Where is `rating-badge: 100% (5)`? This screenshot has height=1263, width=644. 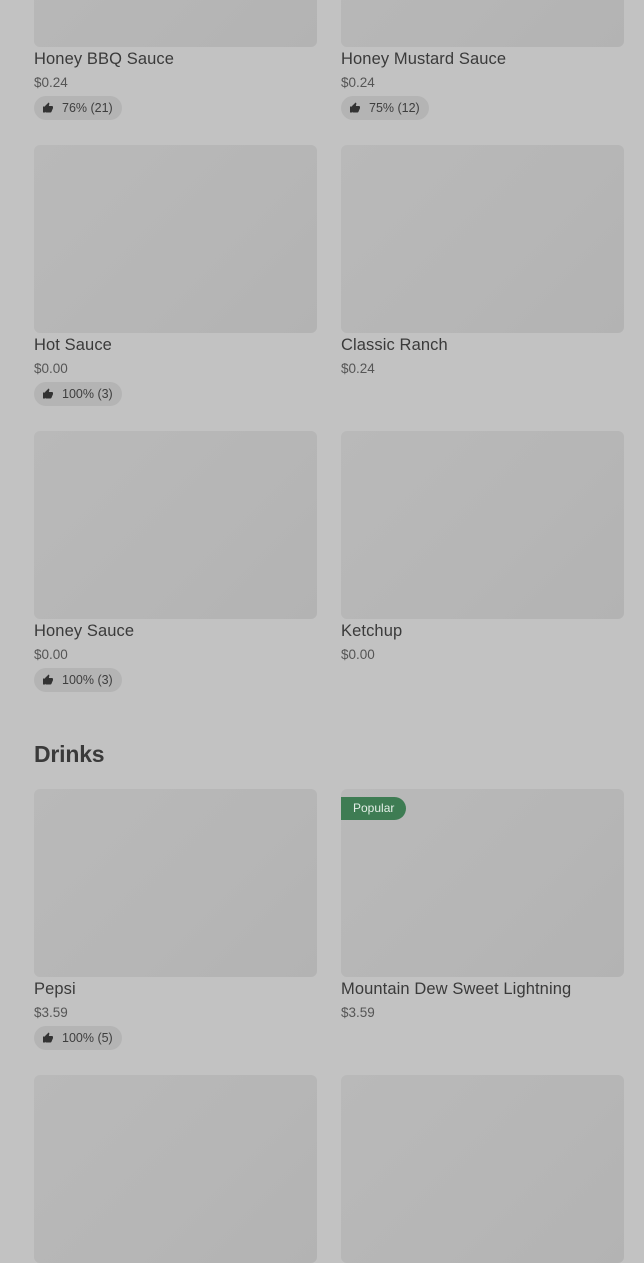 rating-badge: 100% (5) is located at coordinates (78, 1038).